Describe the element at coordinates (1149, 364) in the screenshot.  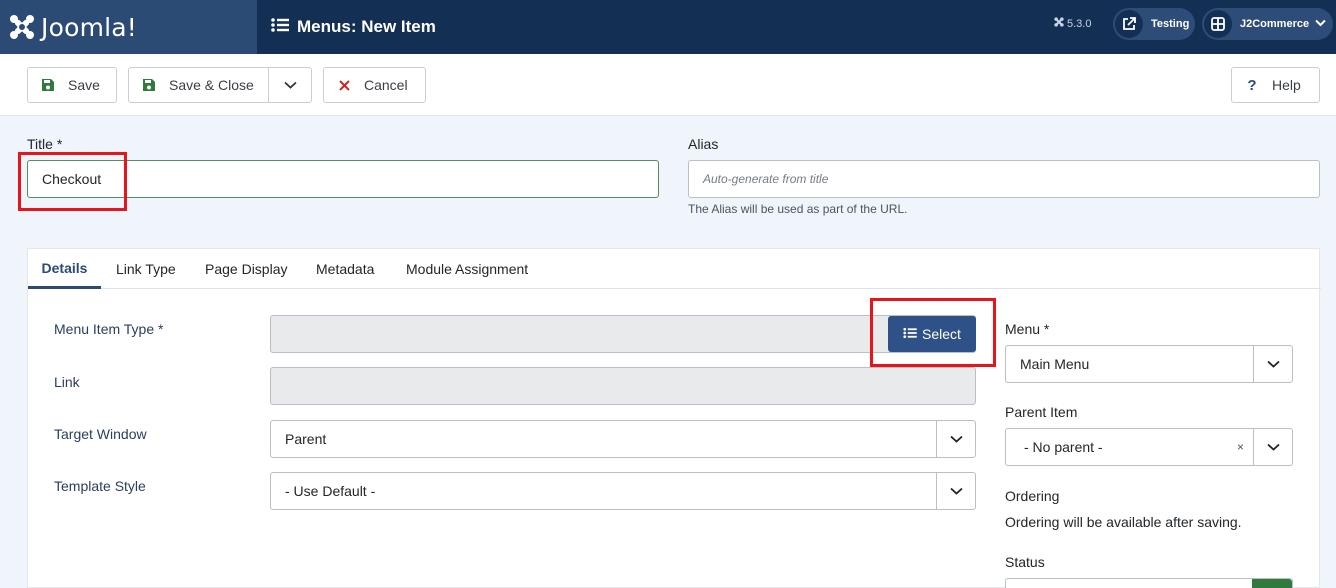
I see `menu-select: Main Menu` at that location.